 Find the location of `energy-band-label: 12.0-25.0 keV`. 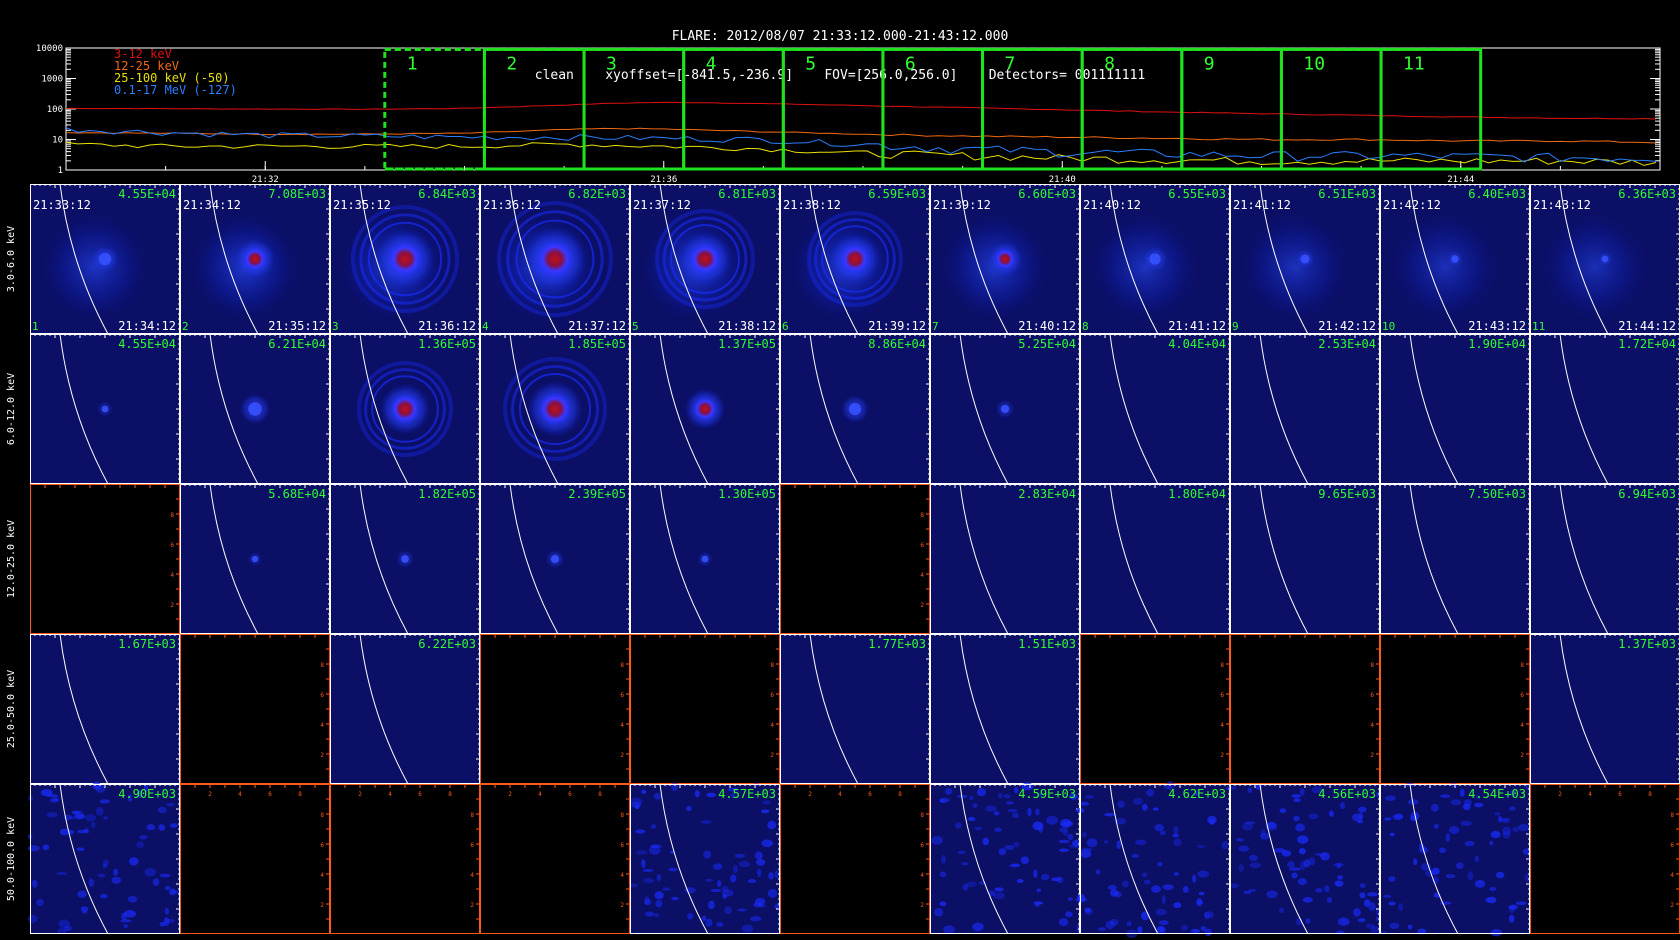

energy-band-label: 12.0-25.0 keV is located at coordinates (11, 559).